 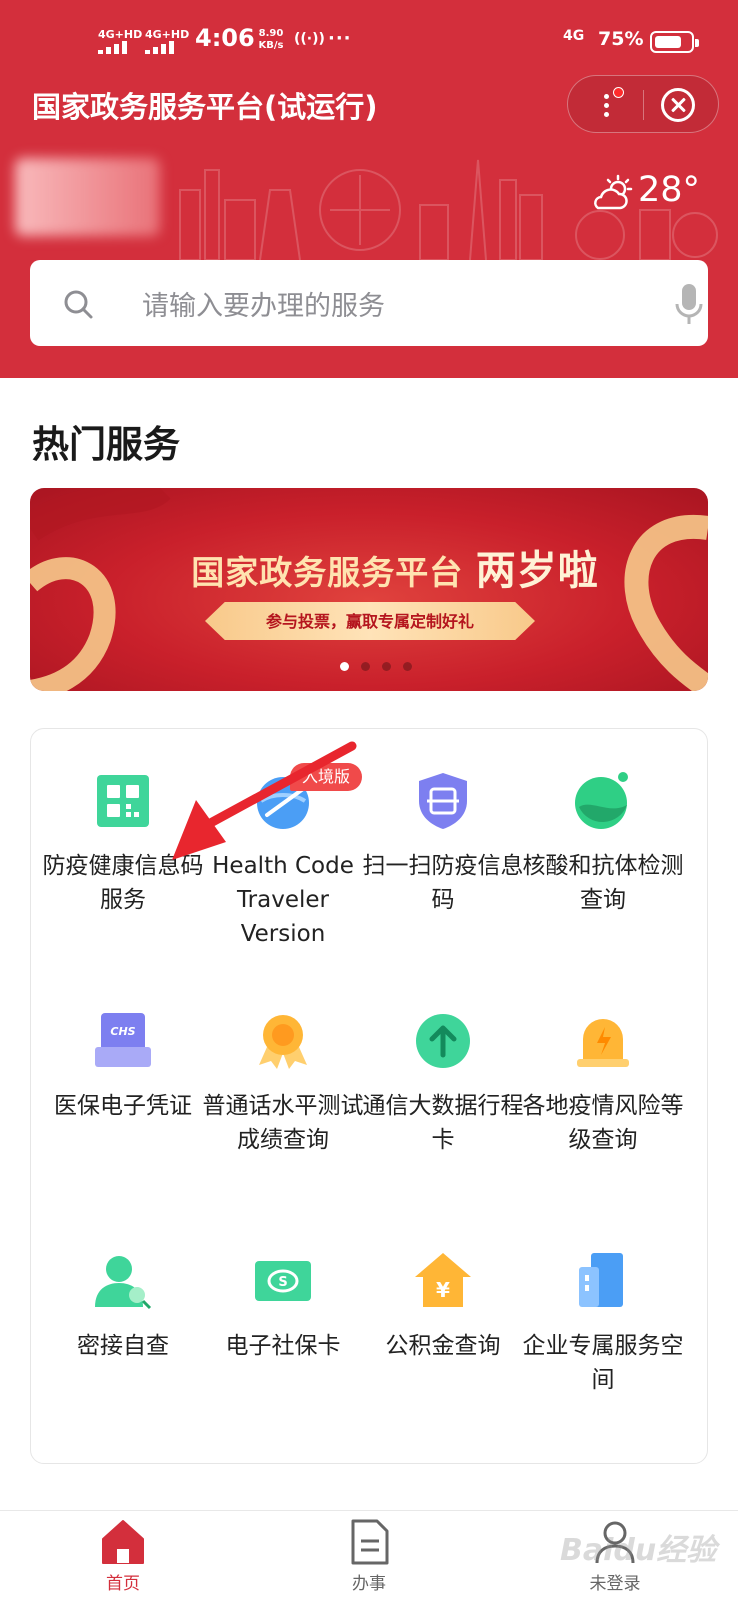 I want to click on watermark: Baidu经验, so click(x=638, y=1550).